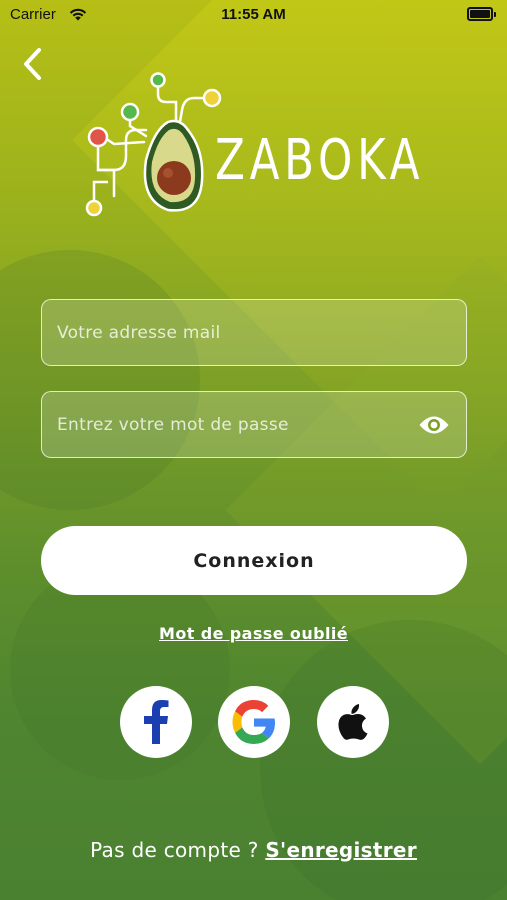 The width and height of the screenshot is (507, 900). I want to click on facebook-icon, so click(156, 722).